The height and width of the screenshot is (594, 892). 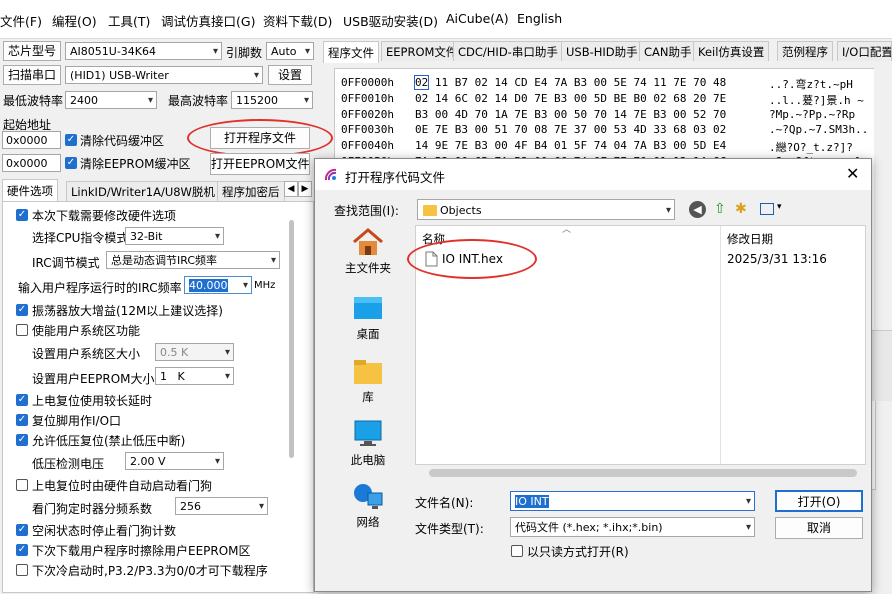 I want to click on places-bar: 主文件夹 桌面 库 此电脑 网络, so click(x=368, y=381).